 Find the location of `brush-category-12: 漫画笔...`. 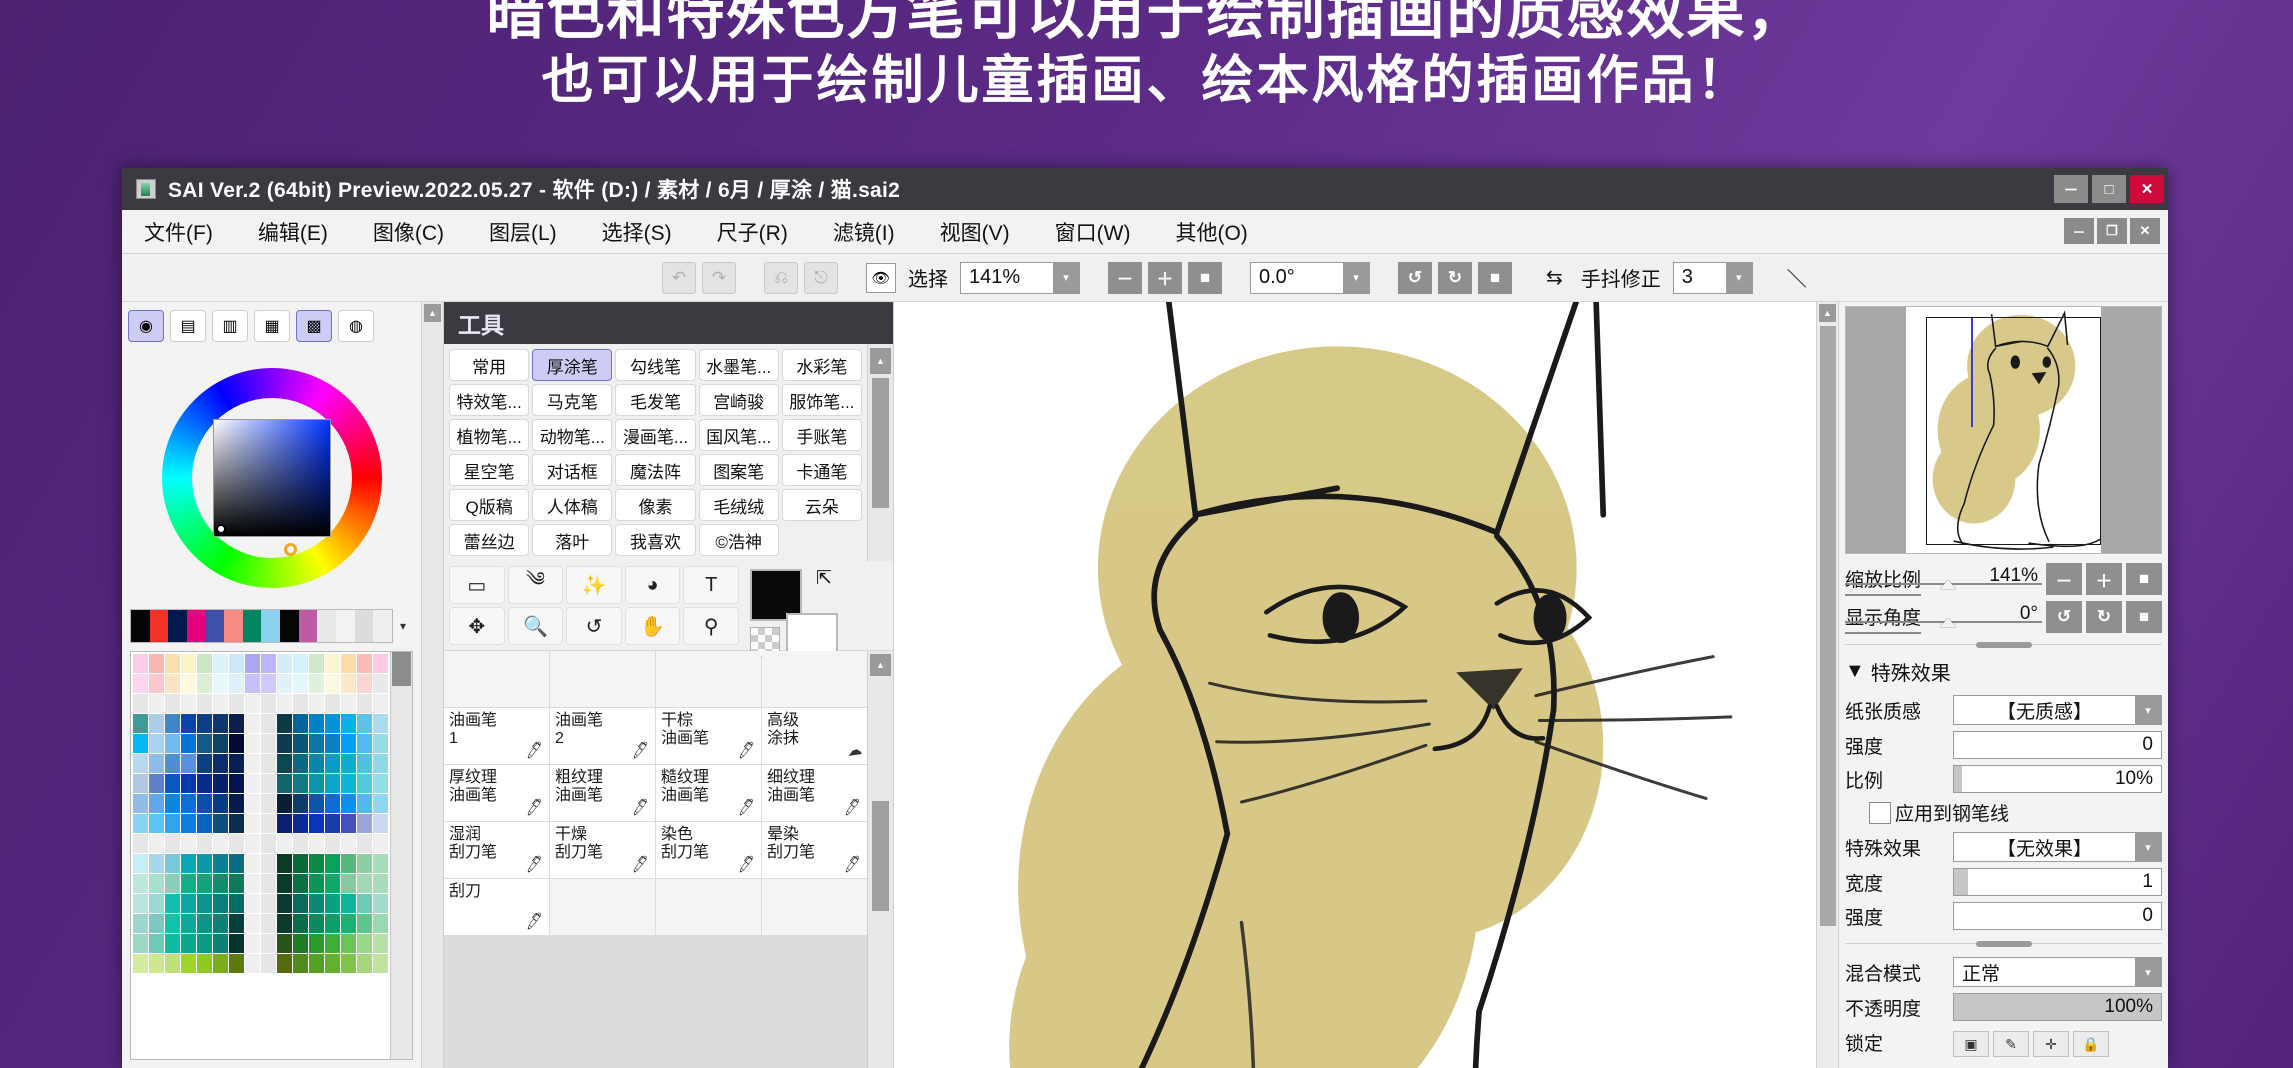

brush-category-12: 漫画笔... is located at coordinates (655, 435).